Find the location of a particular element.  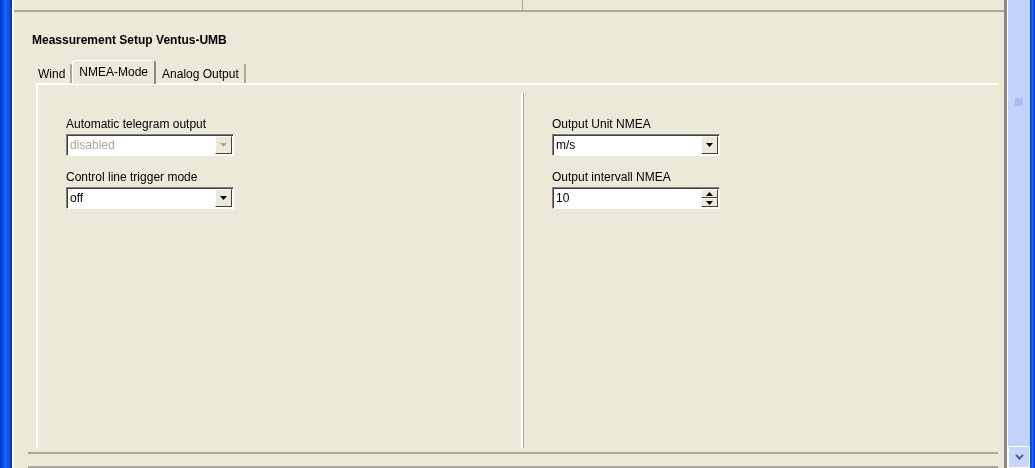

spin-field: 10 is located at coordinates (636, 198).